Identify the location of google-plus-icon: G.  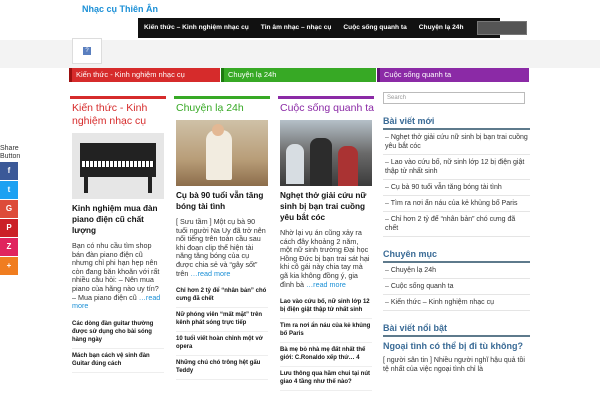
(9, 208).